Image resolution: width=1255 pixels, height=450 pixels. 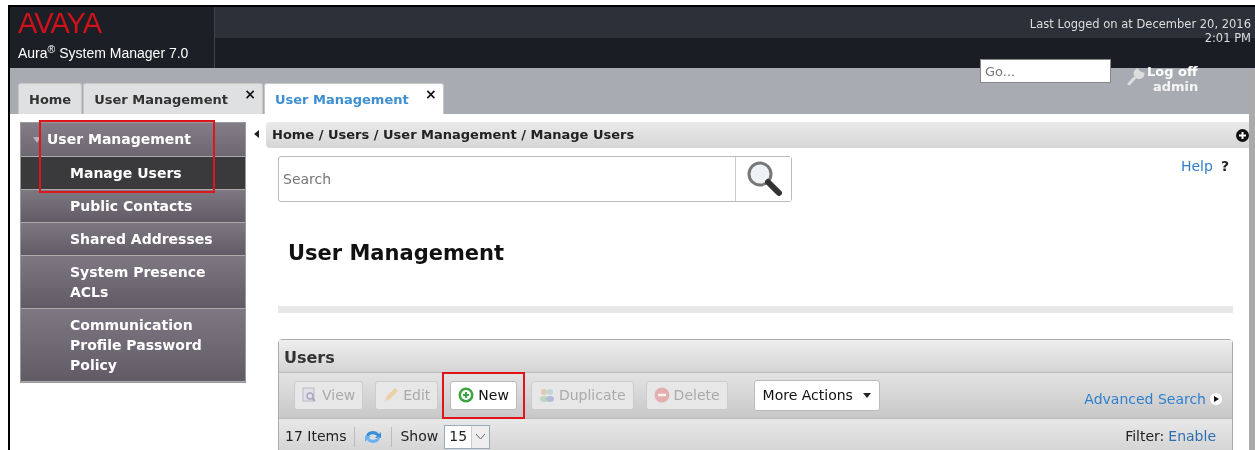 I want to click on product-name: Aura$^{®}$ System Manager 7.0, so click(x=104, y=53).